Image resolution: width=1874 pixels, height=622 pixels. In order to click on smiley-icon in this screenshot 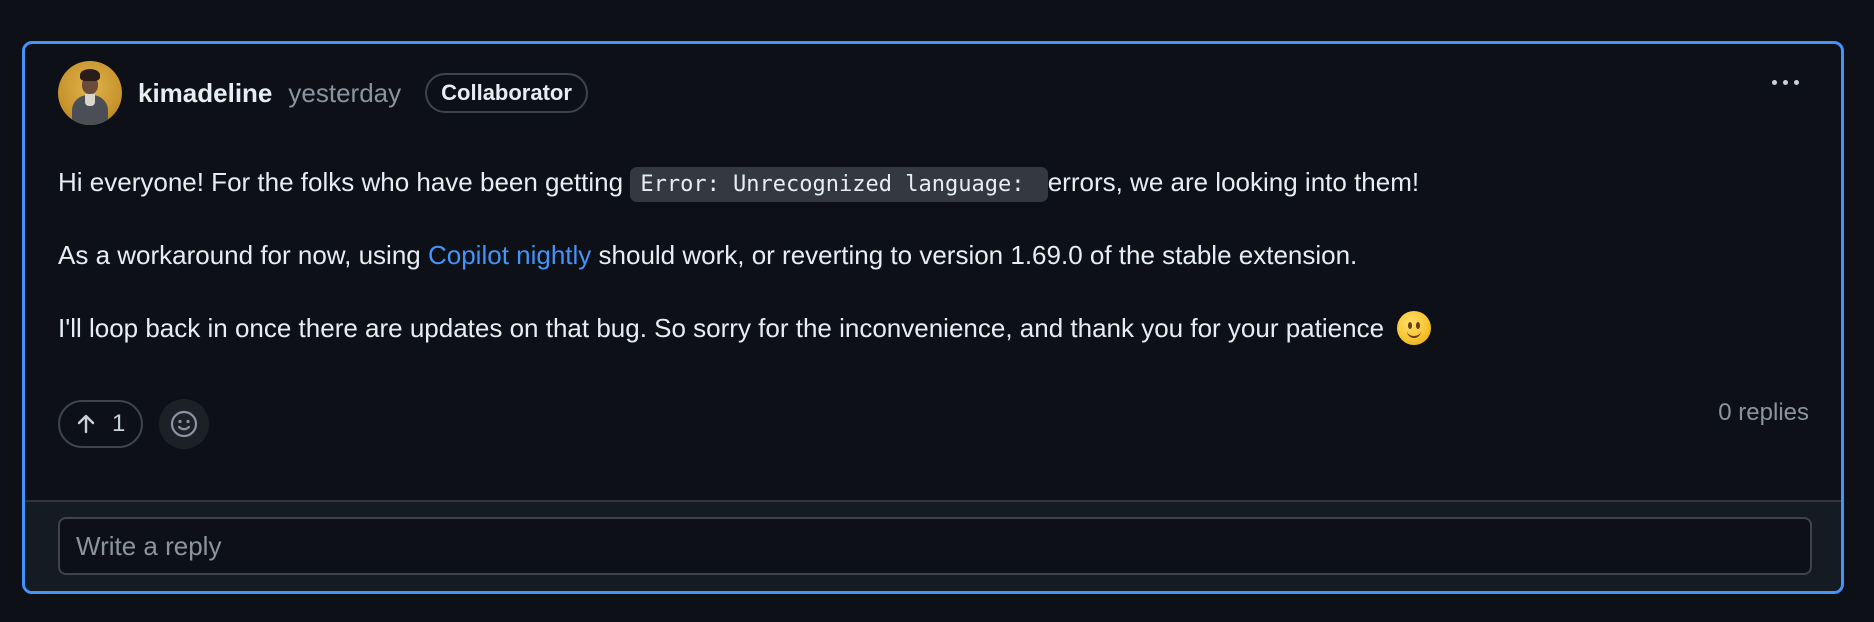, I will do `click(184, 424)`.